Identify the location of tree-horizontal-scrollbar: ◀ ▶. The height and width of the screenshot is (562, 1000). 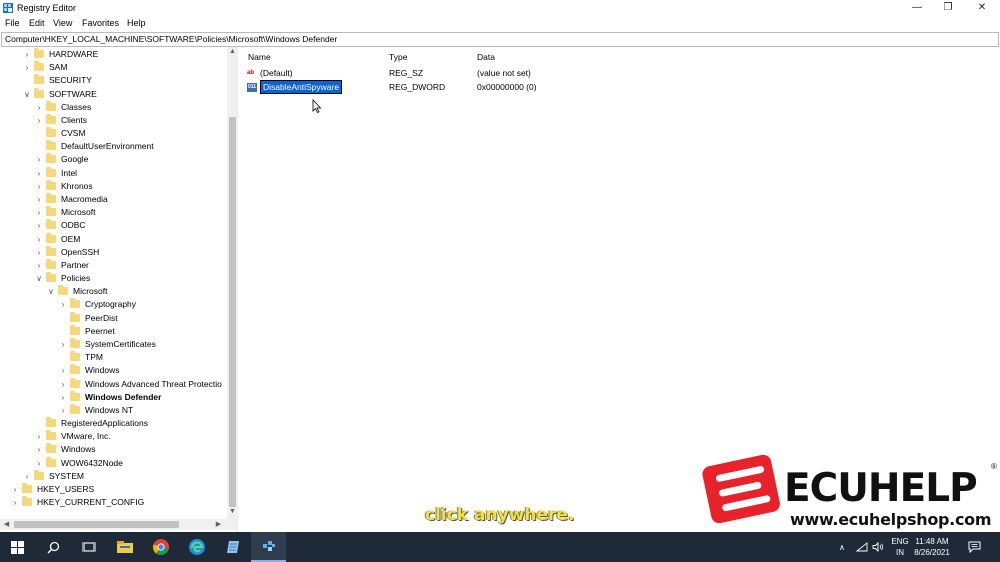
(119, 524).